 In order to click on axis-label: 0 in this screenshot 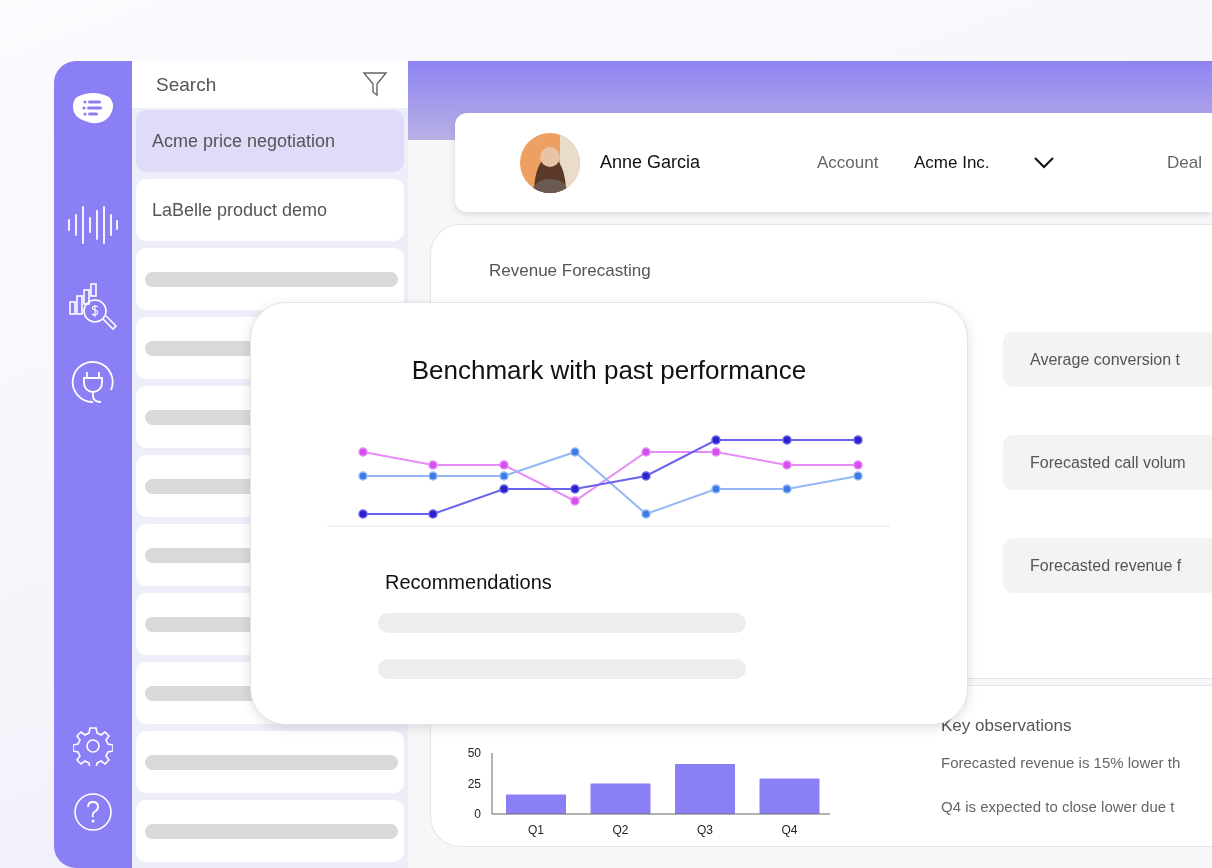, I will do `click(477, 814)`.